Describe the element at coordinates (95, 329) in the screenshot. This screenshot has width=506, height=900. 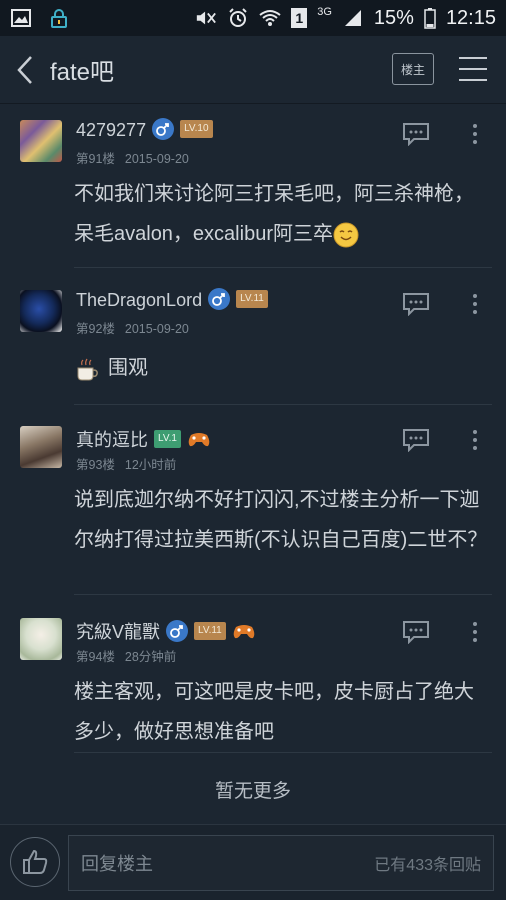
I see `floor-number: 第92楼` at that location.